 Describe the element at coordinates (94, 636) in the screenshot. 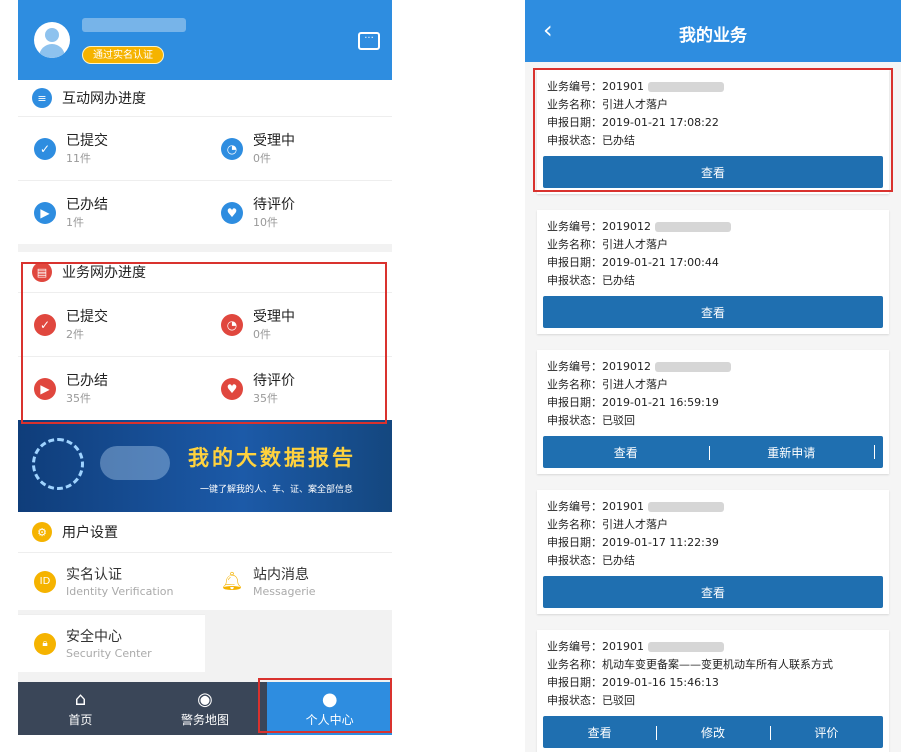

I see `setting-label: 安全中心` at that location.